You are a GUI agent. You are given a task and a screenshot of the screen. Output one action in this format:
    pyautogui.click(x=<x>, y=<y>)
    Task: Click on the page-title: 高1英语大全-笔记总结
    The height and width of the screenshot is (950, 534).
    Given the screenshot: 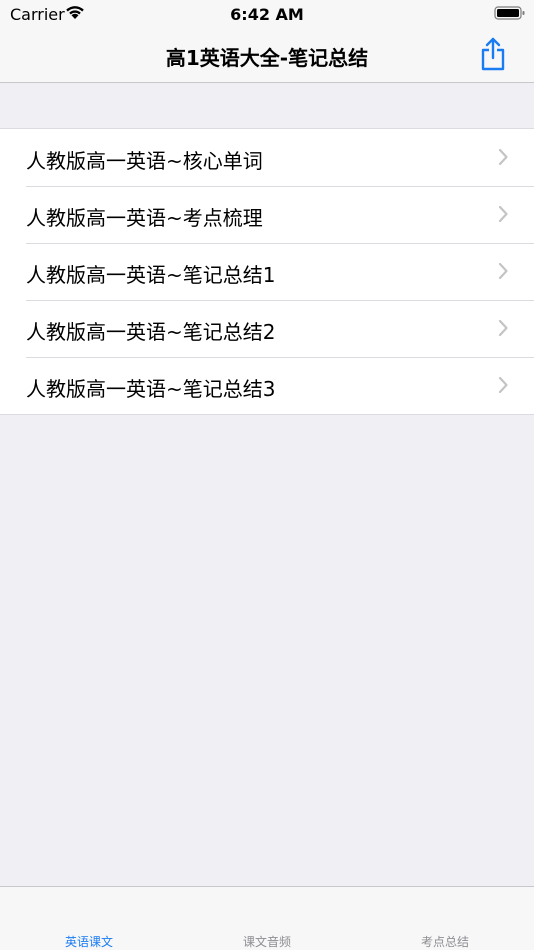 What is the action you would take?
    pyautogui.click(x=267, y=58)
    